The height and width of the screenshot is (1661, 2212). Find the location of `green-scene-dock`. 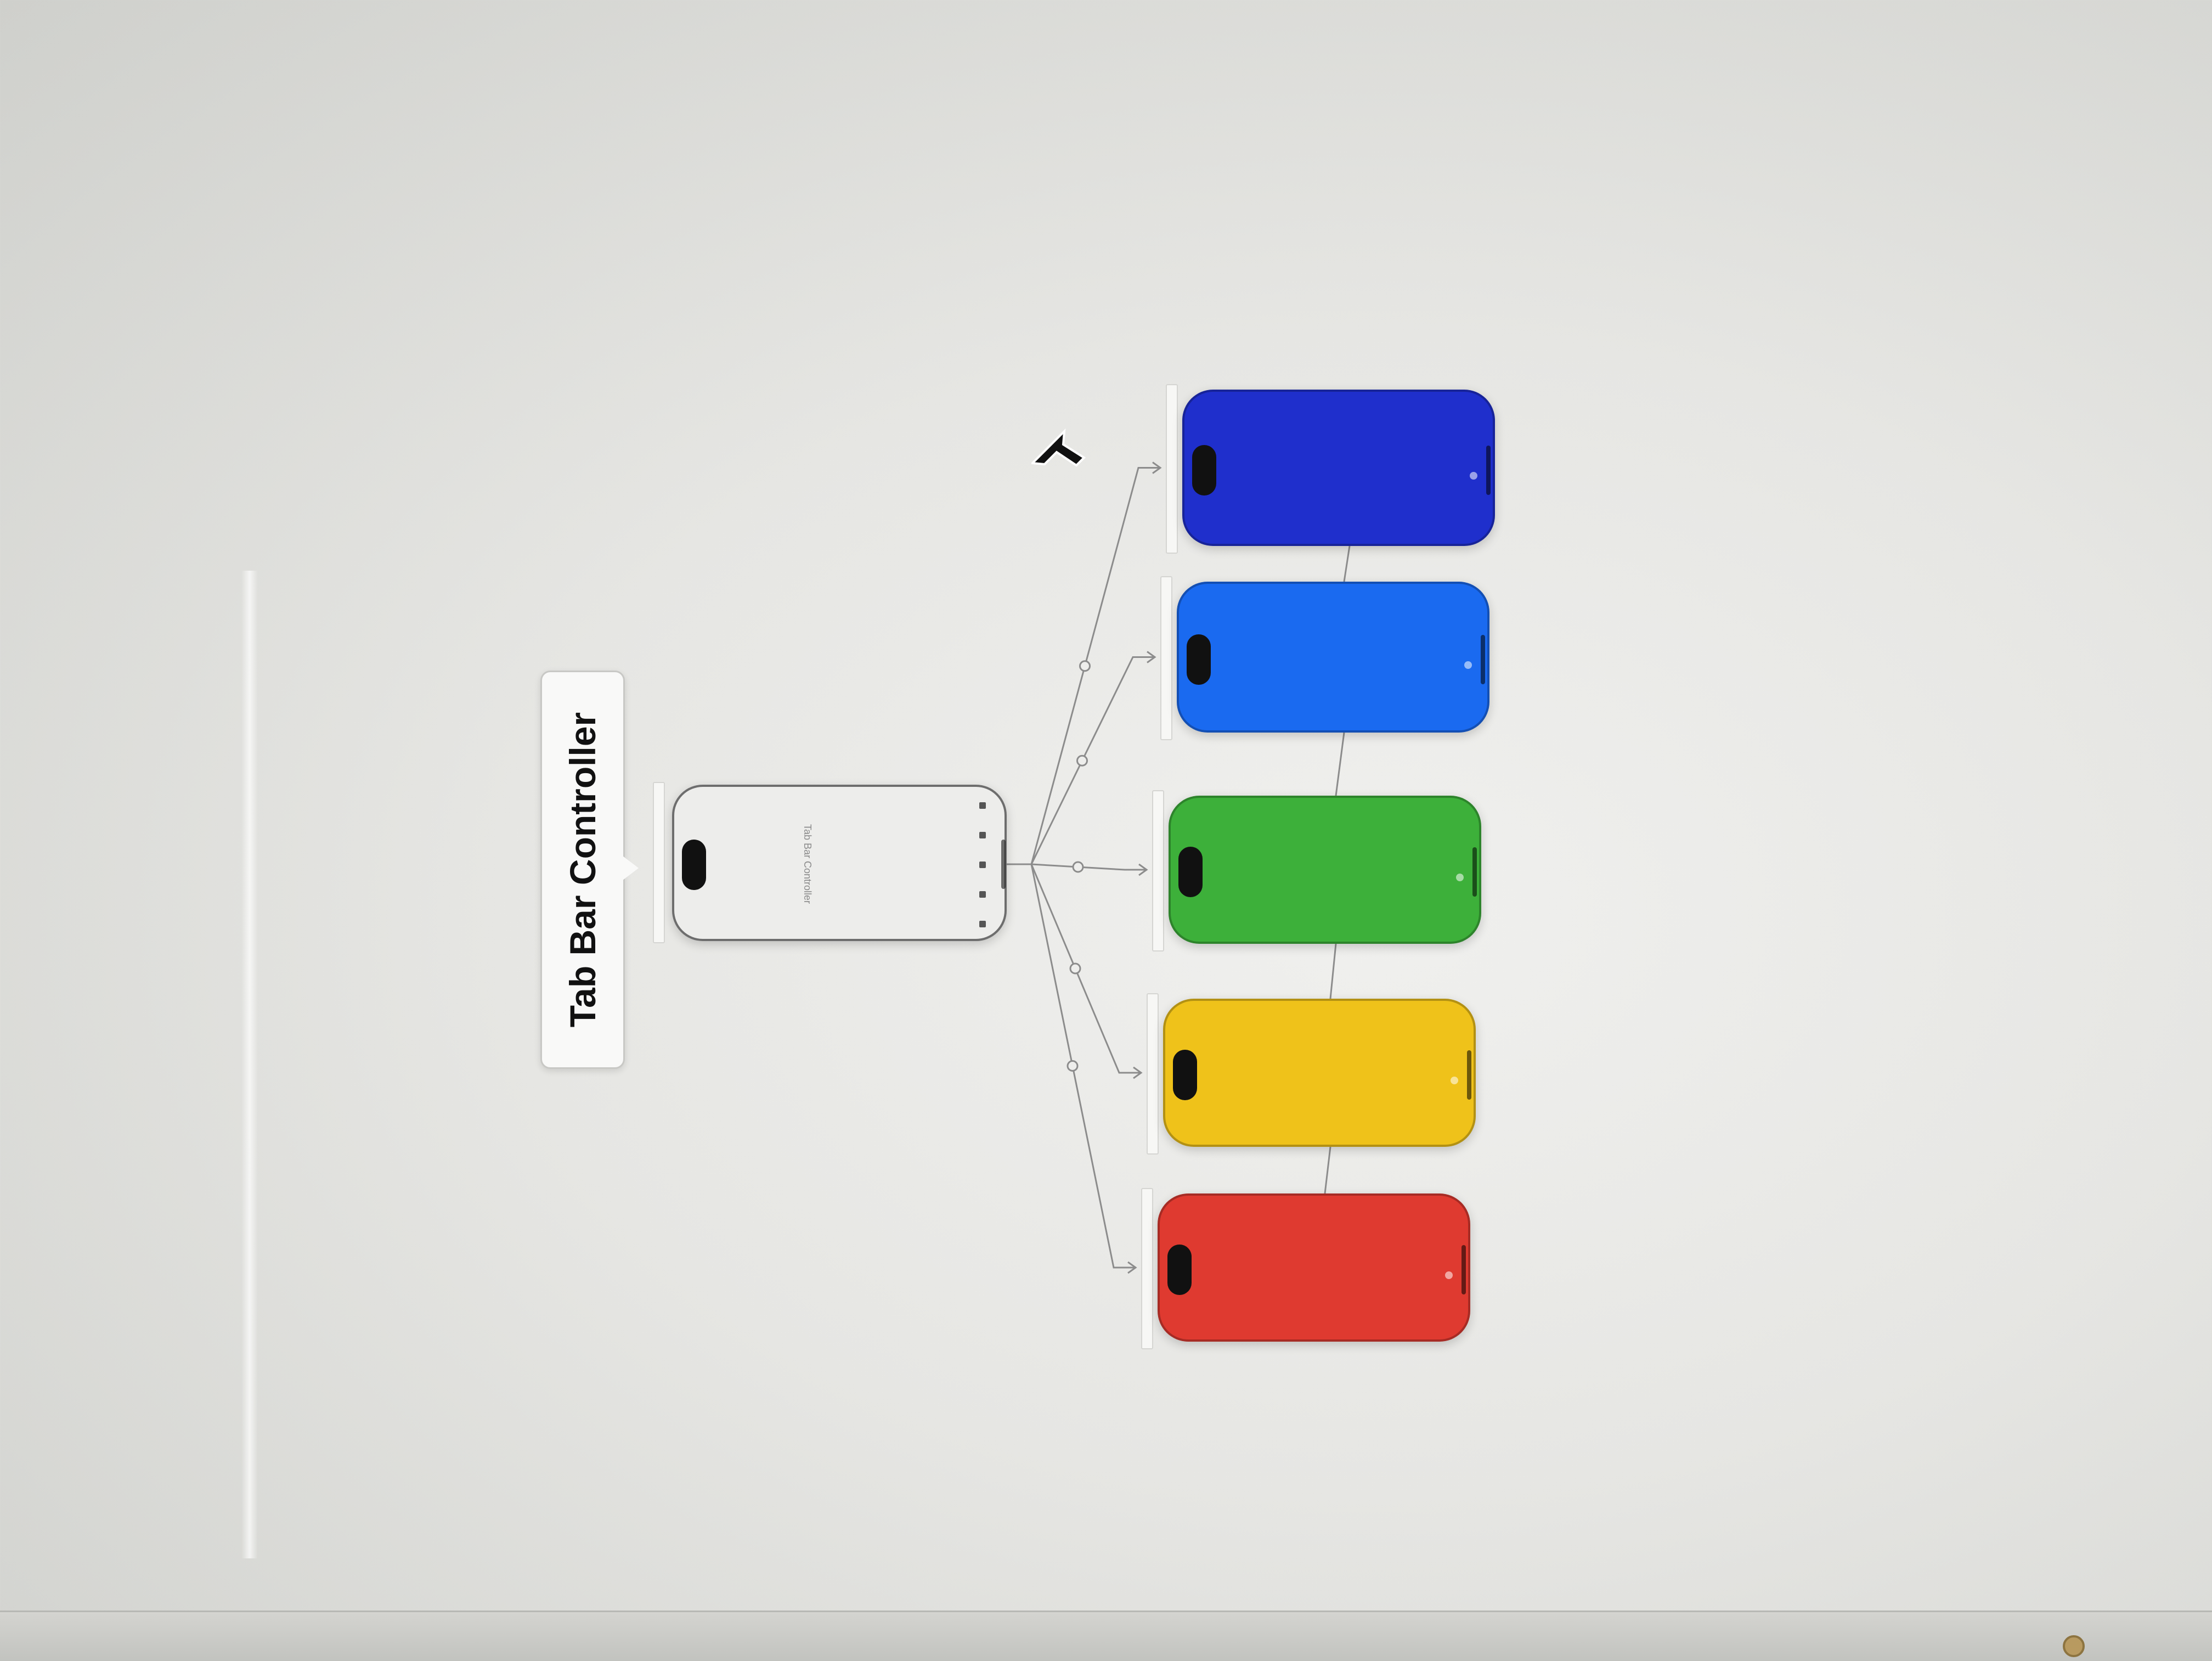

green-scene-dock is located at coordinates (1158, 870).